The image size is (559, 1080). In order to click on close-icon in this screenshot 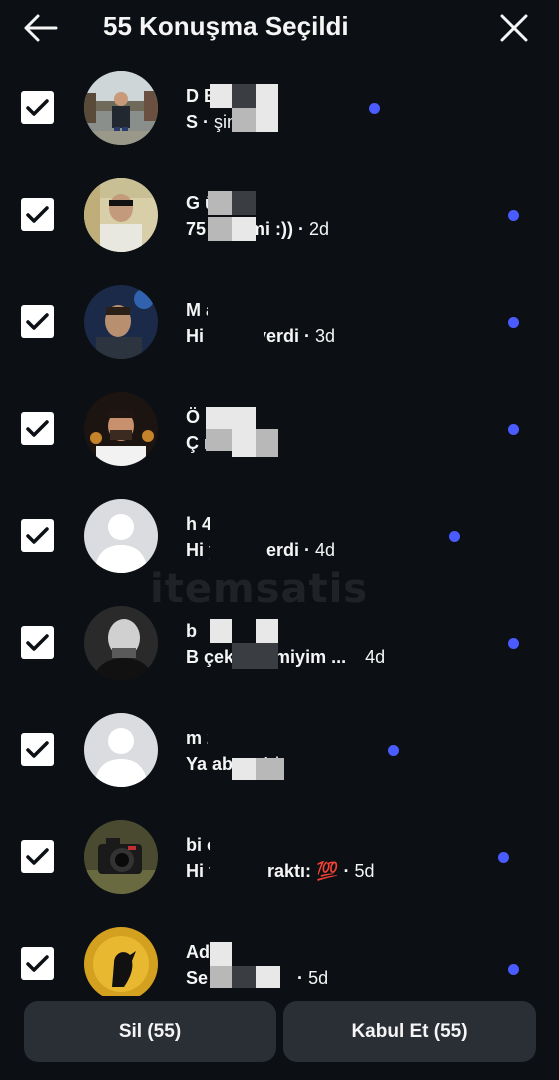, I will do `click(514, 28)`.